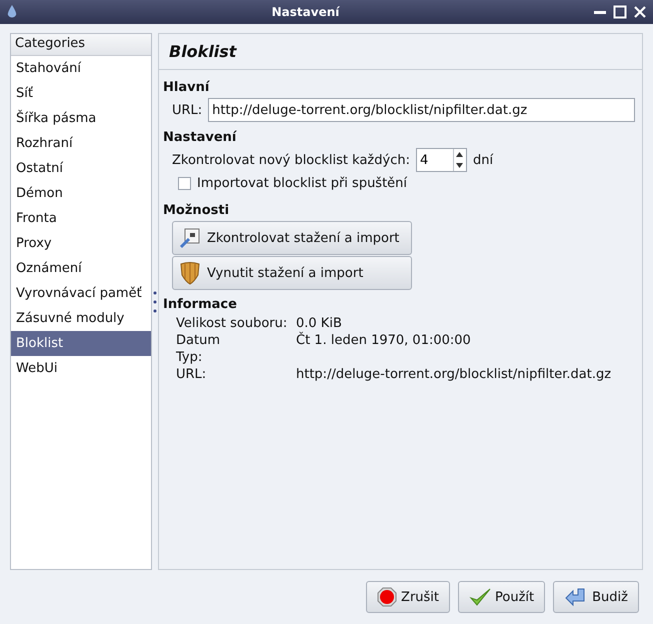 The height and width of the screenshot is (624, 653). What do you see at coordinates (302, 183) in the screenshot?
I see `checkbox-label: Importovat blocklist při spuštění` at bounding box center [302, 183].